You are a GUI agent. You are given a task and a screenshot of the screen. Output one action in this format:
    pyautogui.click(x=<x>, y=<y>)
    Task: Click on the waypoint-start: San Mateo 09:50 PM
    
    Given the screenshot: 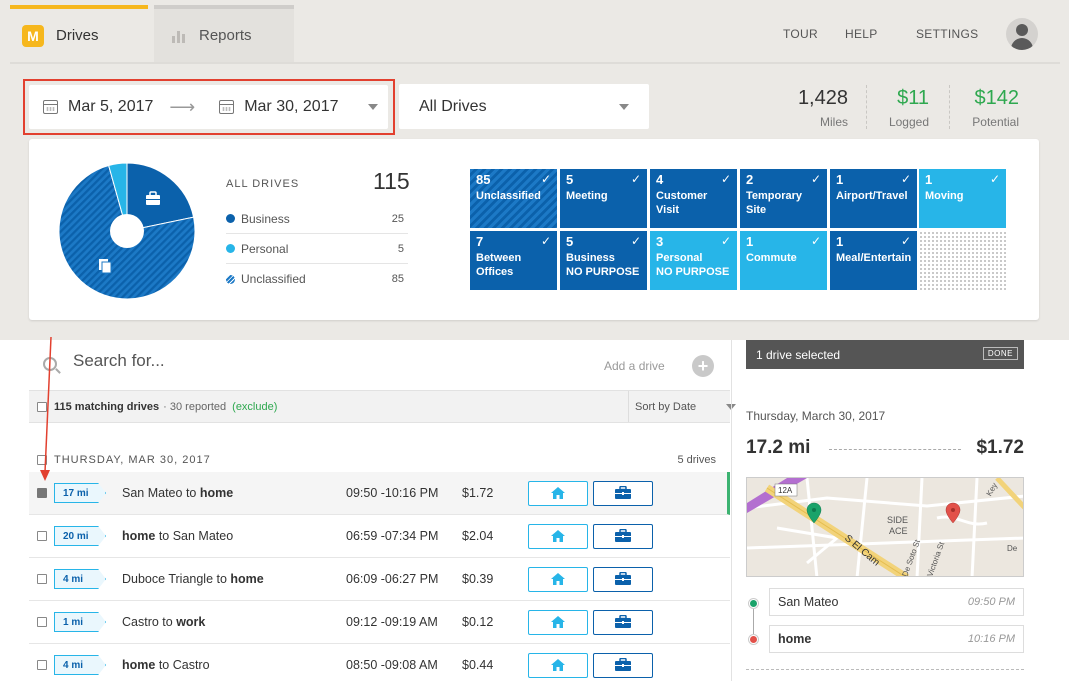 What is the action you would take?
    pyautogui.click(x=896, y=602)
    